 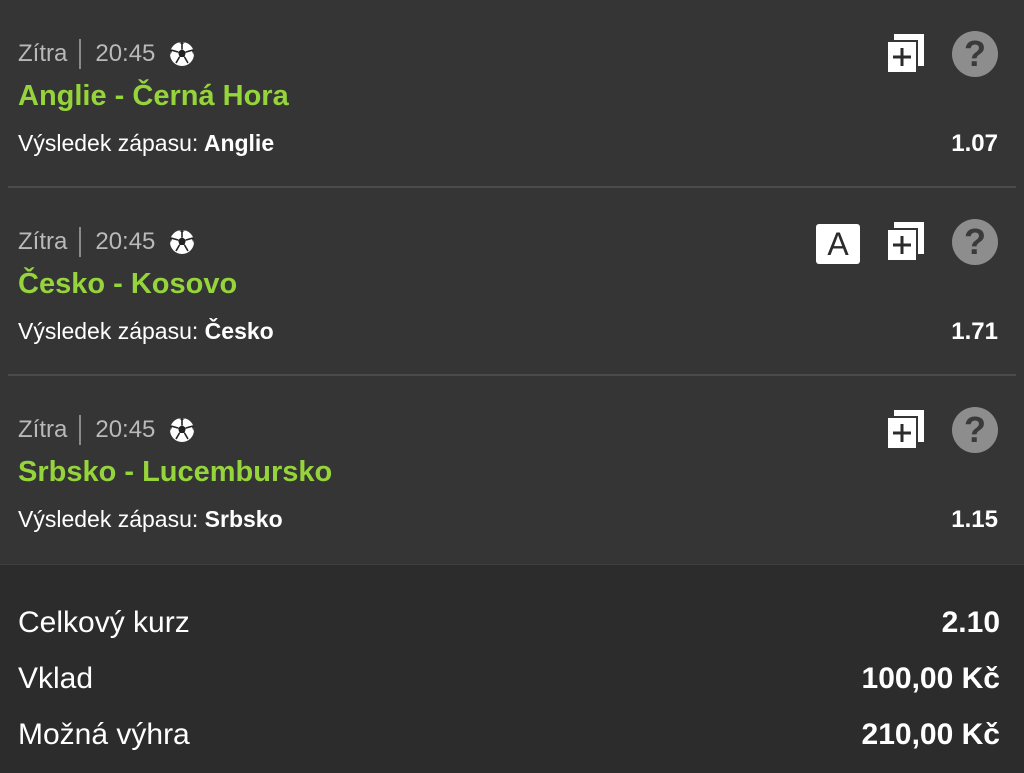 I want to click on stake-row: Vklad 100,00 Kč, so click(x=509, y=679).